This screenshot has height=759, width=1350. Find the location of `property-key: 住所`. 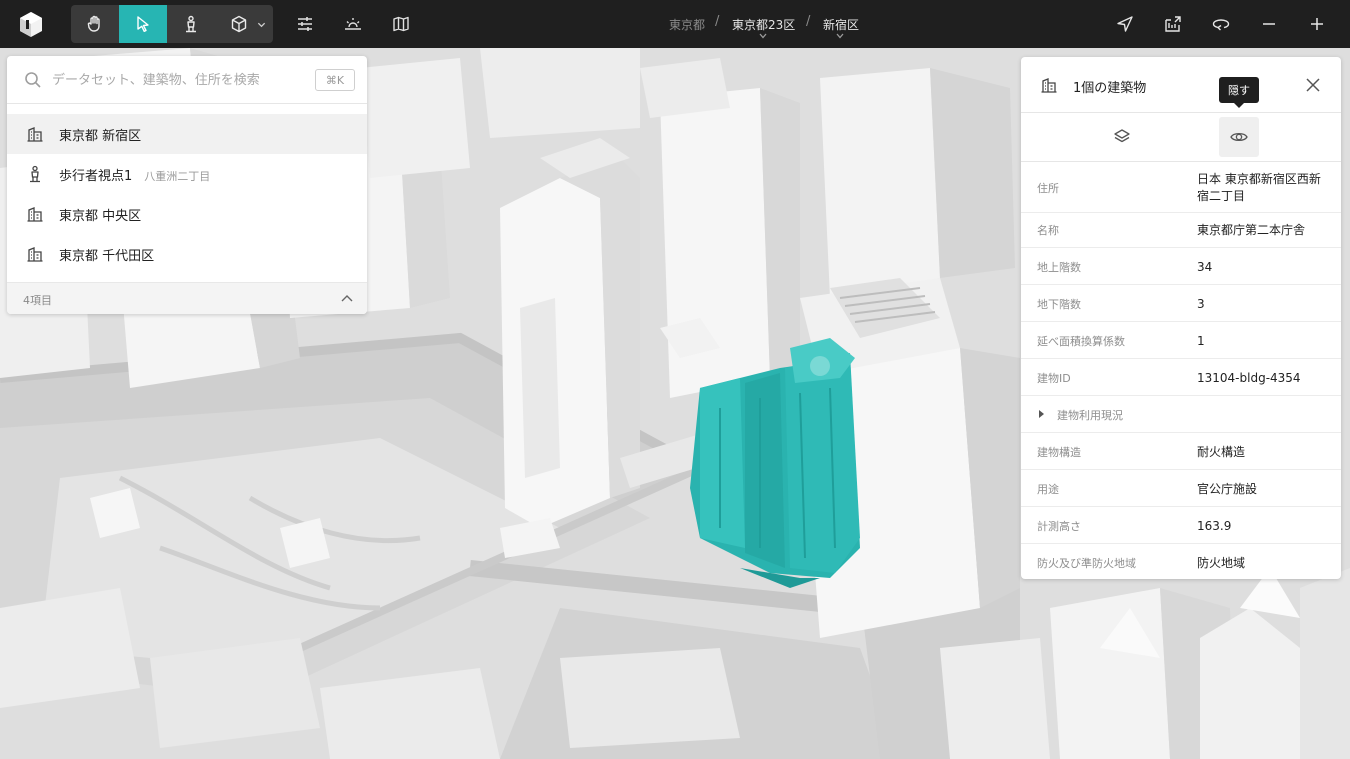

property-key: 住所 is located at coordinates (1048, 188).